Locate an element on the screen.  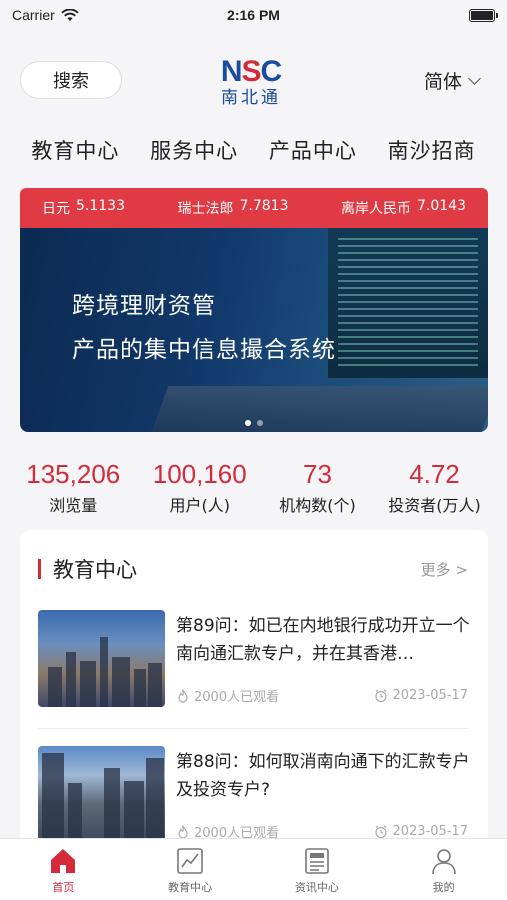
stat-value: 135,206 is located at coordinates (73, 474).